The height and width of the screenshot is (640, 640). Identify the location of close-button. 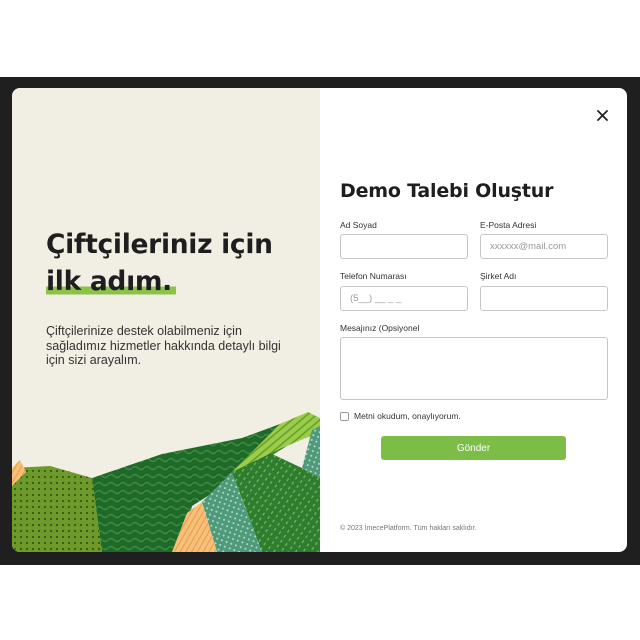
(602, 115).